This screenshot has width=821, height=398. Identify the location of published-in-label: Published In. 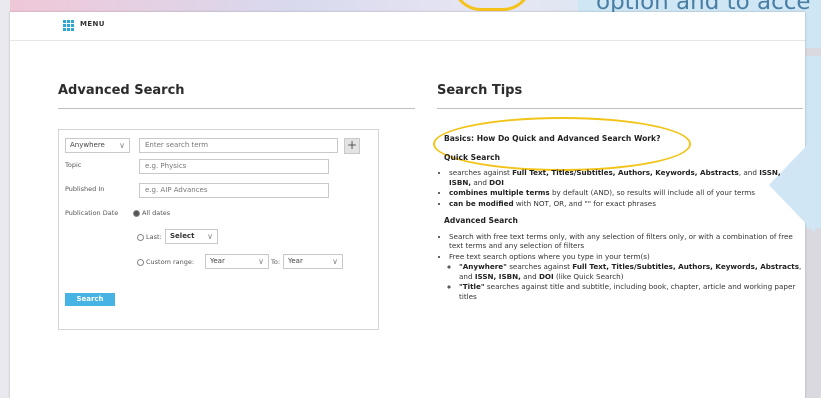
(85, 189).